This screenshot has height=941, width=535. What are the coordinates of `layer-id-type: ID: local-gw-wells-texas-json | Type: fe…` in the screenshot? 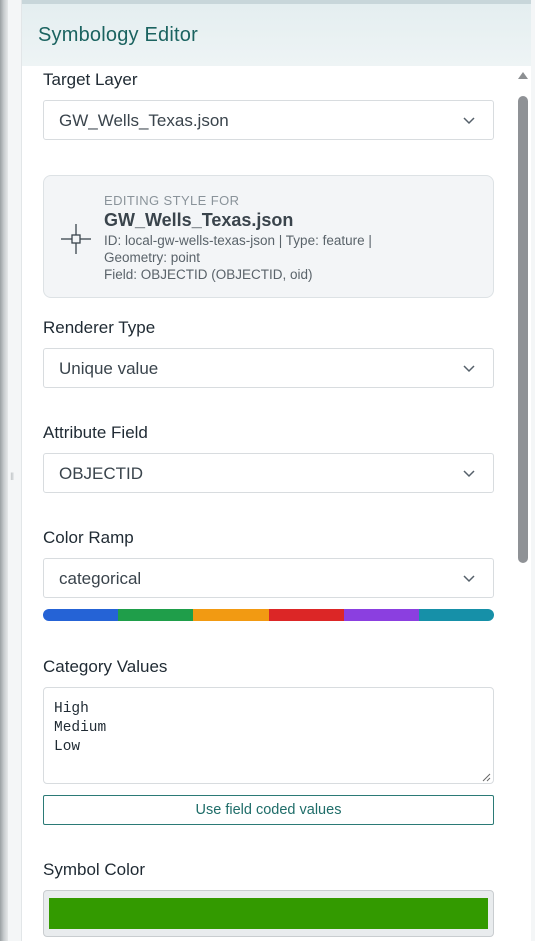 It's located at (238, 240).